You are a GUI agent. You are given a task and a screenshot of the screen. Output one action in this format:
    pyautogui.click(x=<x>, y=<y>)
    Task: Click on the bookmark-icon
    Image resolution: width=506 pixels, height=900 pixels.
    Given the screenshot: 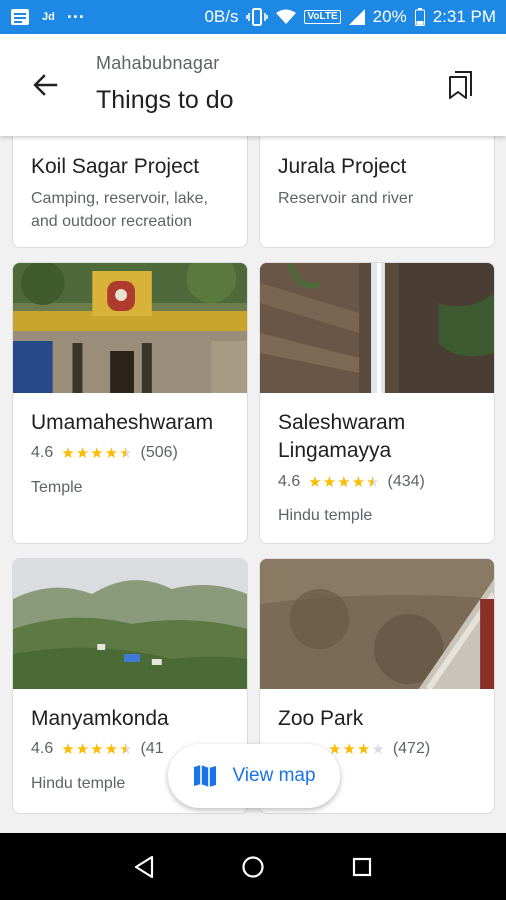 What is the action you would take?
    pyautogui.click(x=460, y=85)
    